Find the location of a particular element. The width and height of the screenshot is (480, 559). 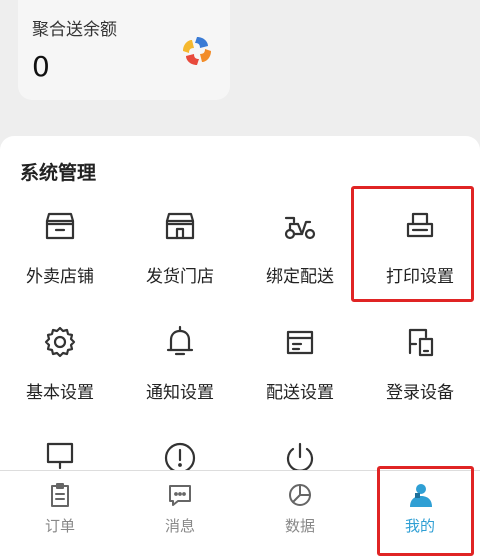

tab-orders: 订单 is located at coordinates (60, 515).